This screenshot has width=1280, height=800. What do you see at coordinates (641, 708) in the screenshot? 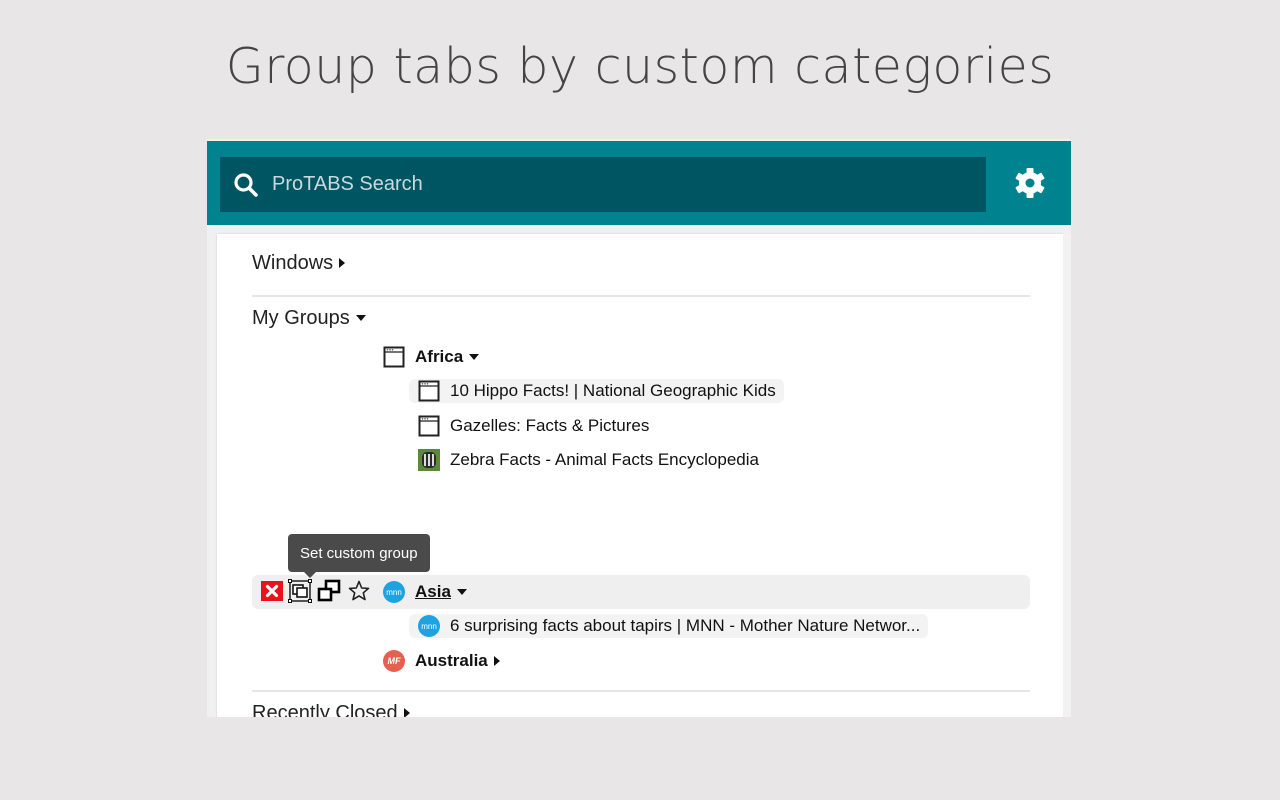
I see `section-recently-closed: Recently Closed` at bounding box center [641, 708].